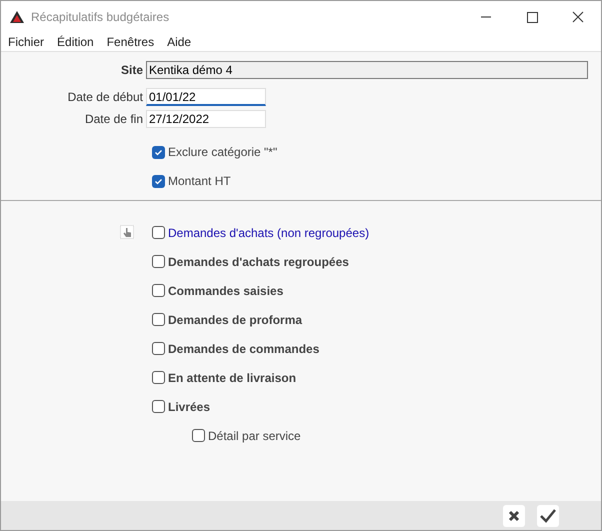 Image resolution: width=602 pixels, height=531 pixels. I want to click on field-label: Date de fin, so click(114, 119).